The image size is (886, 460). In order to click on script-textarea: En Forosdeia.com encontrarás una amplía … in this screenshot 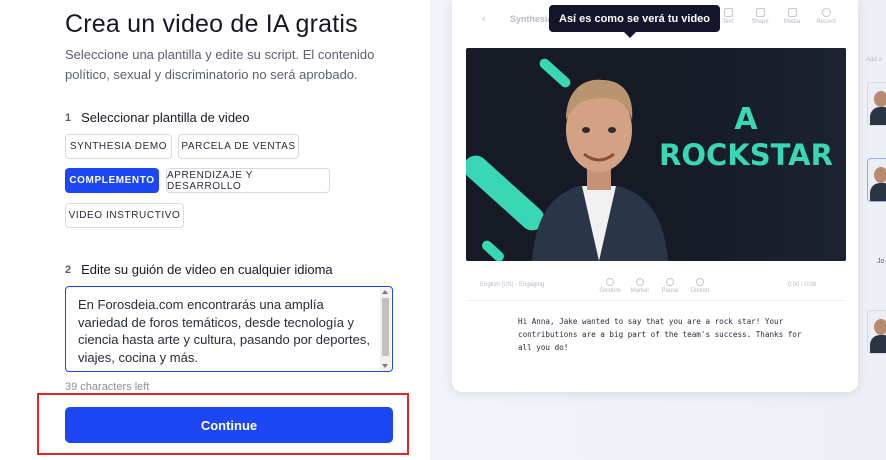, I will do `click(229, 329)`.